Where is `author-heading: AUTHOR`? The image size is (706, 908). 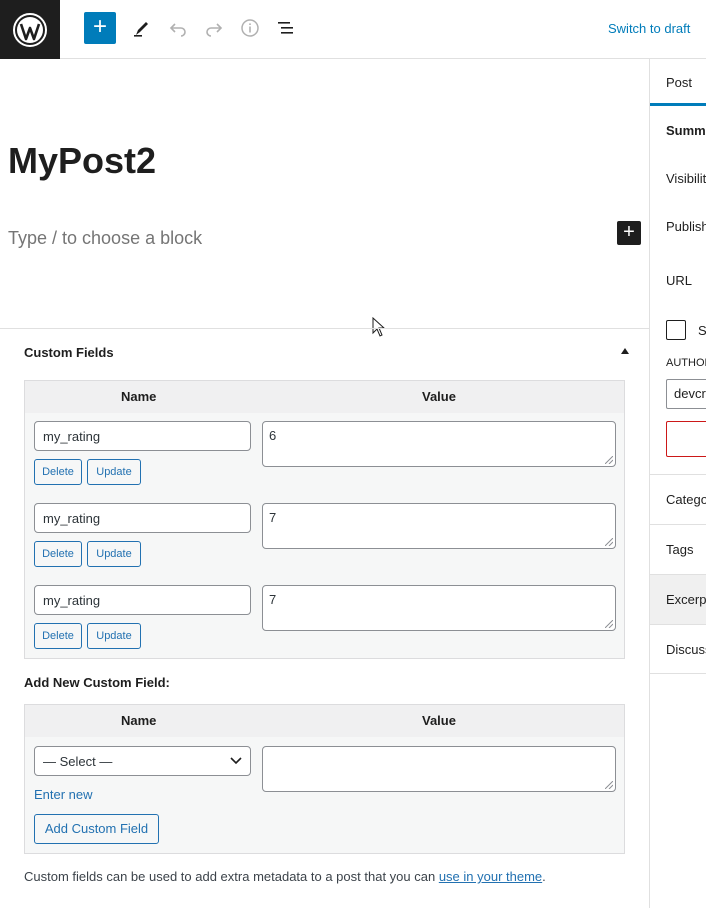
author-heading: AUTHOR is located at coordinates (686, 363).